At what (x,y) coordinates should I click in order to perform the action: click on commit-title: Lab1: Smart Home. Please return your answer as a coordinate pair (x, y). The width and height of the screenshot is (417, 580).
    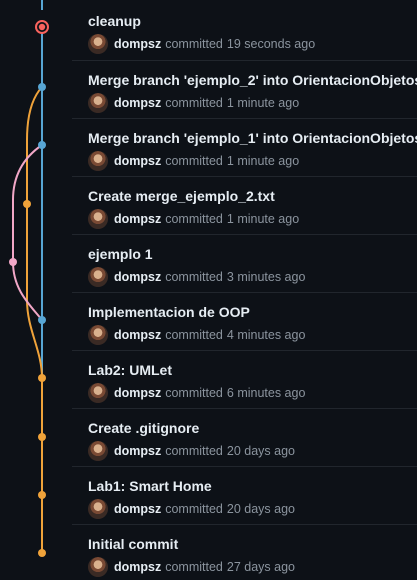
    Looking at the image, I should click on (150, 486).